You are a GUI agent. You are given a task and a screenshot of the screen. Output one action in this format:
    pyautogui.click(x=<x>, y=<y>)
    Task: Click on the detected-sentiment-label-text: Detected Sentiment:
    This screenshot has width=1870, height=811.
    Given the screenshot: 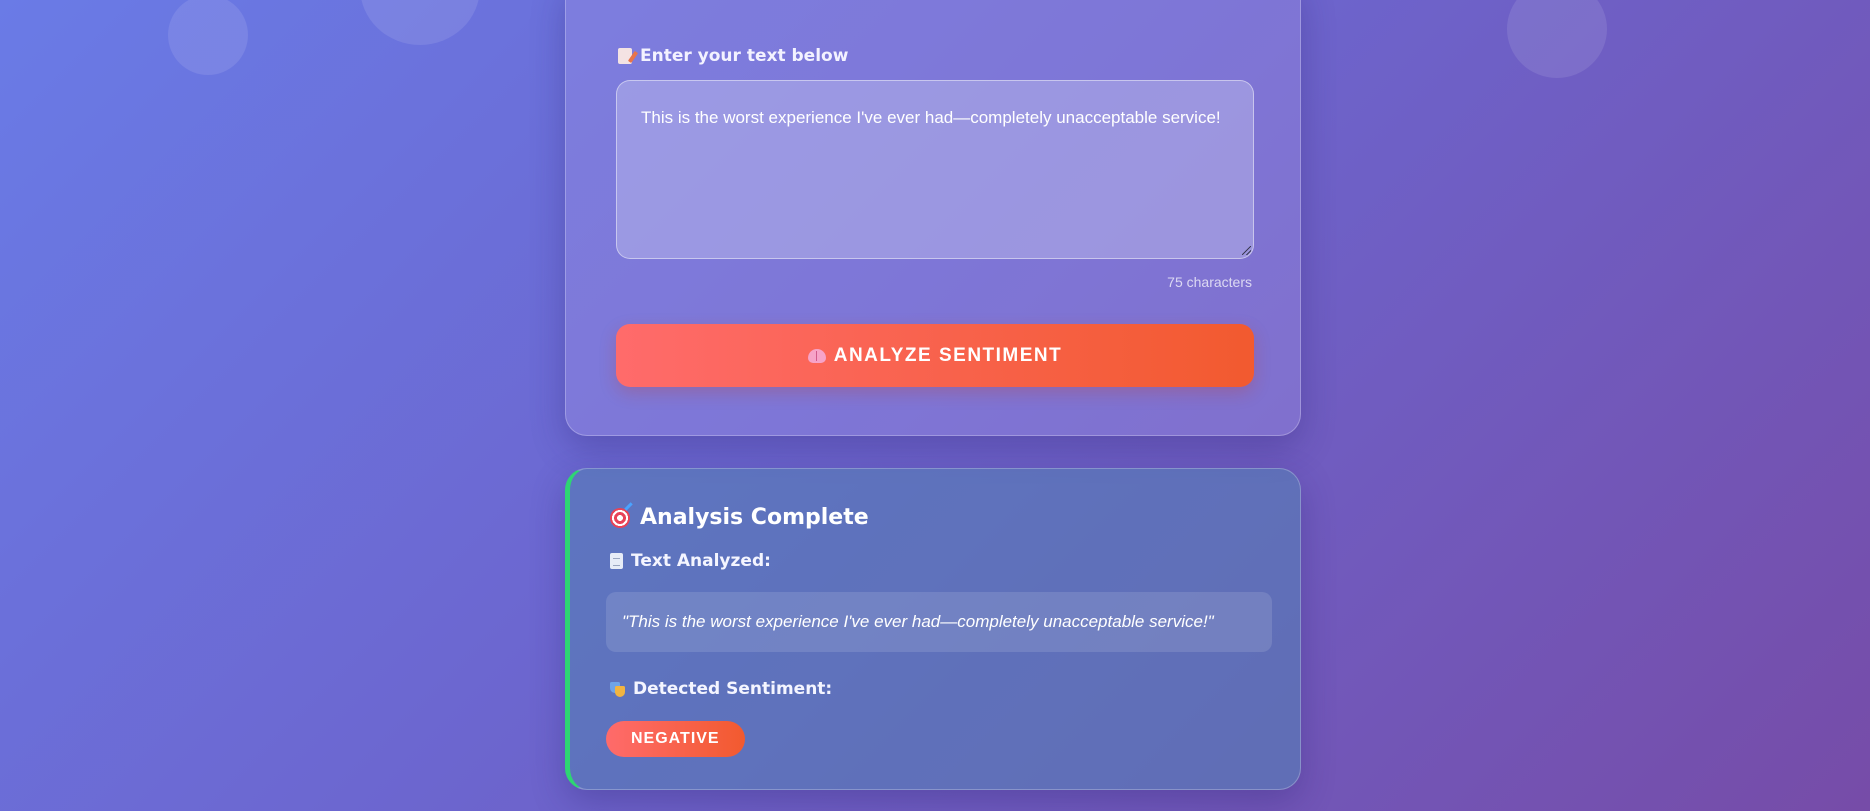 What is the action you would take?
    pyautogui.click(x=733, y=689)
    